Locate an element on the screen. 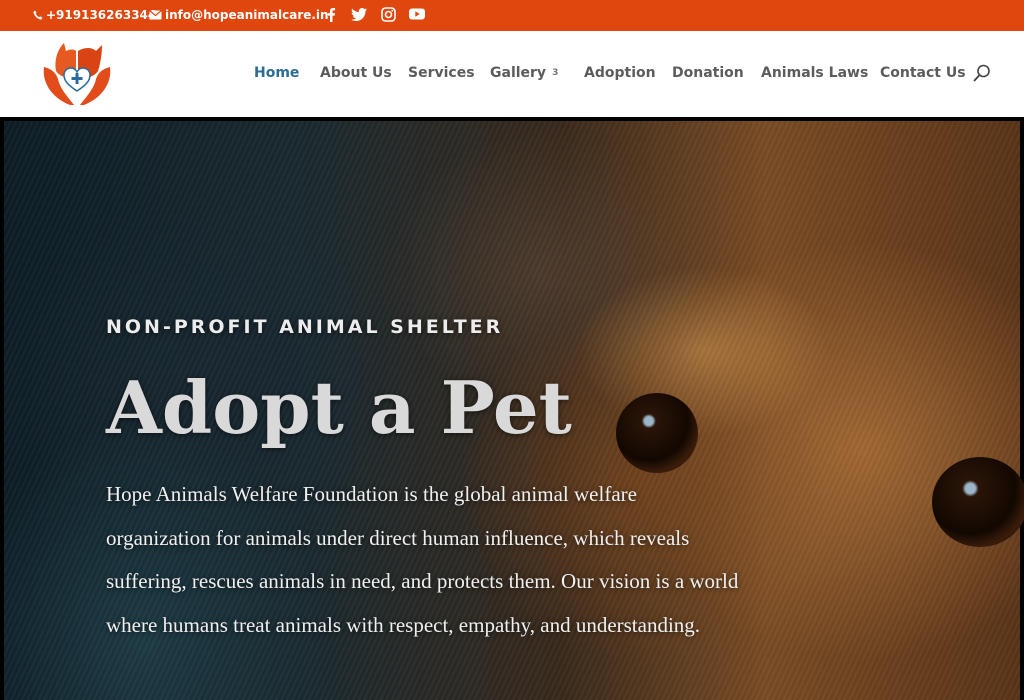 The height and width of the screenshot is (700, 1024). nav-adoption: Adoption is located at coordinates (620, 73).